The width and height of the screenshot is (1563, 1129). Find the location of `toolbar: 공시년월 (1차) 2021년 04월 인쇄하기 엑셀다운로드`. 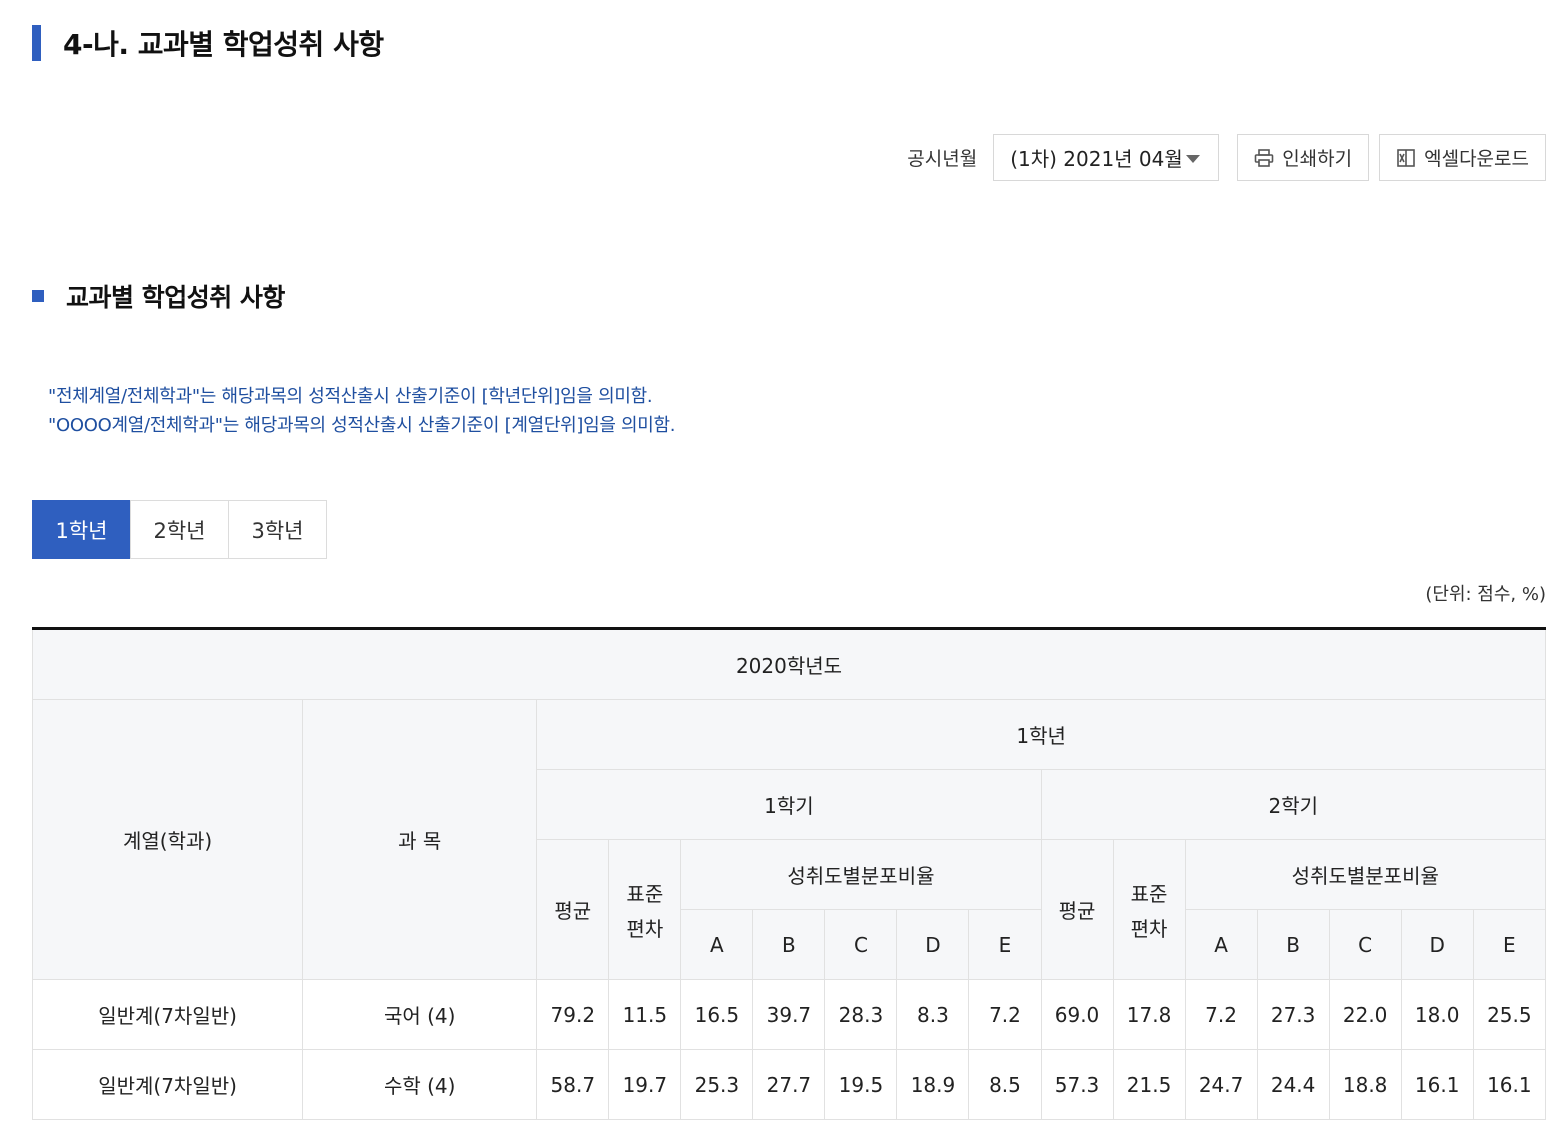

toolbar: 공시년월 (1차) 2021년 04월 인쇄하기 엑셀다운로드 is located at coordinates (1226, 157).